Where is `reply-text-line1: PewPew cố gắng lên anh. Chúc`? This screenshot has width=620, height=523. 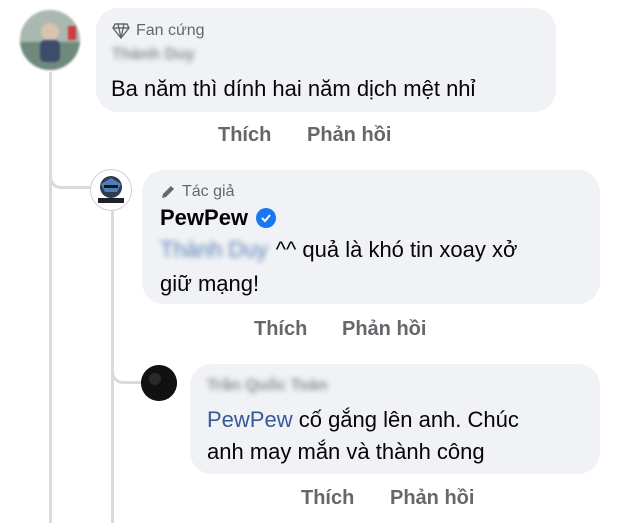
reply-text-line1: PewPew cố gắng lên anh. Chúc is located at coordinates (363, 420).